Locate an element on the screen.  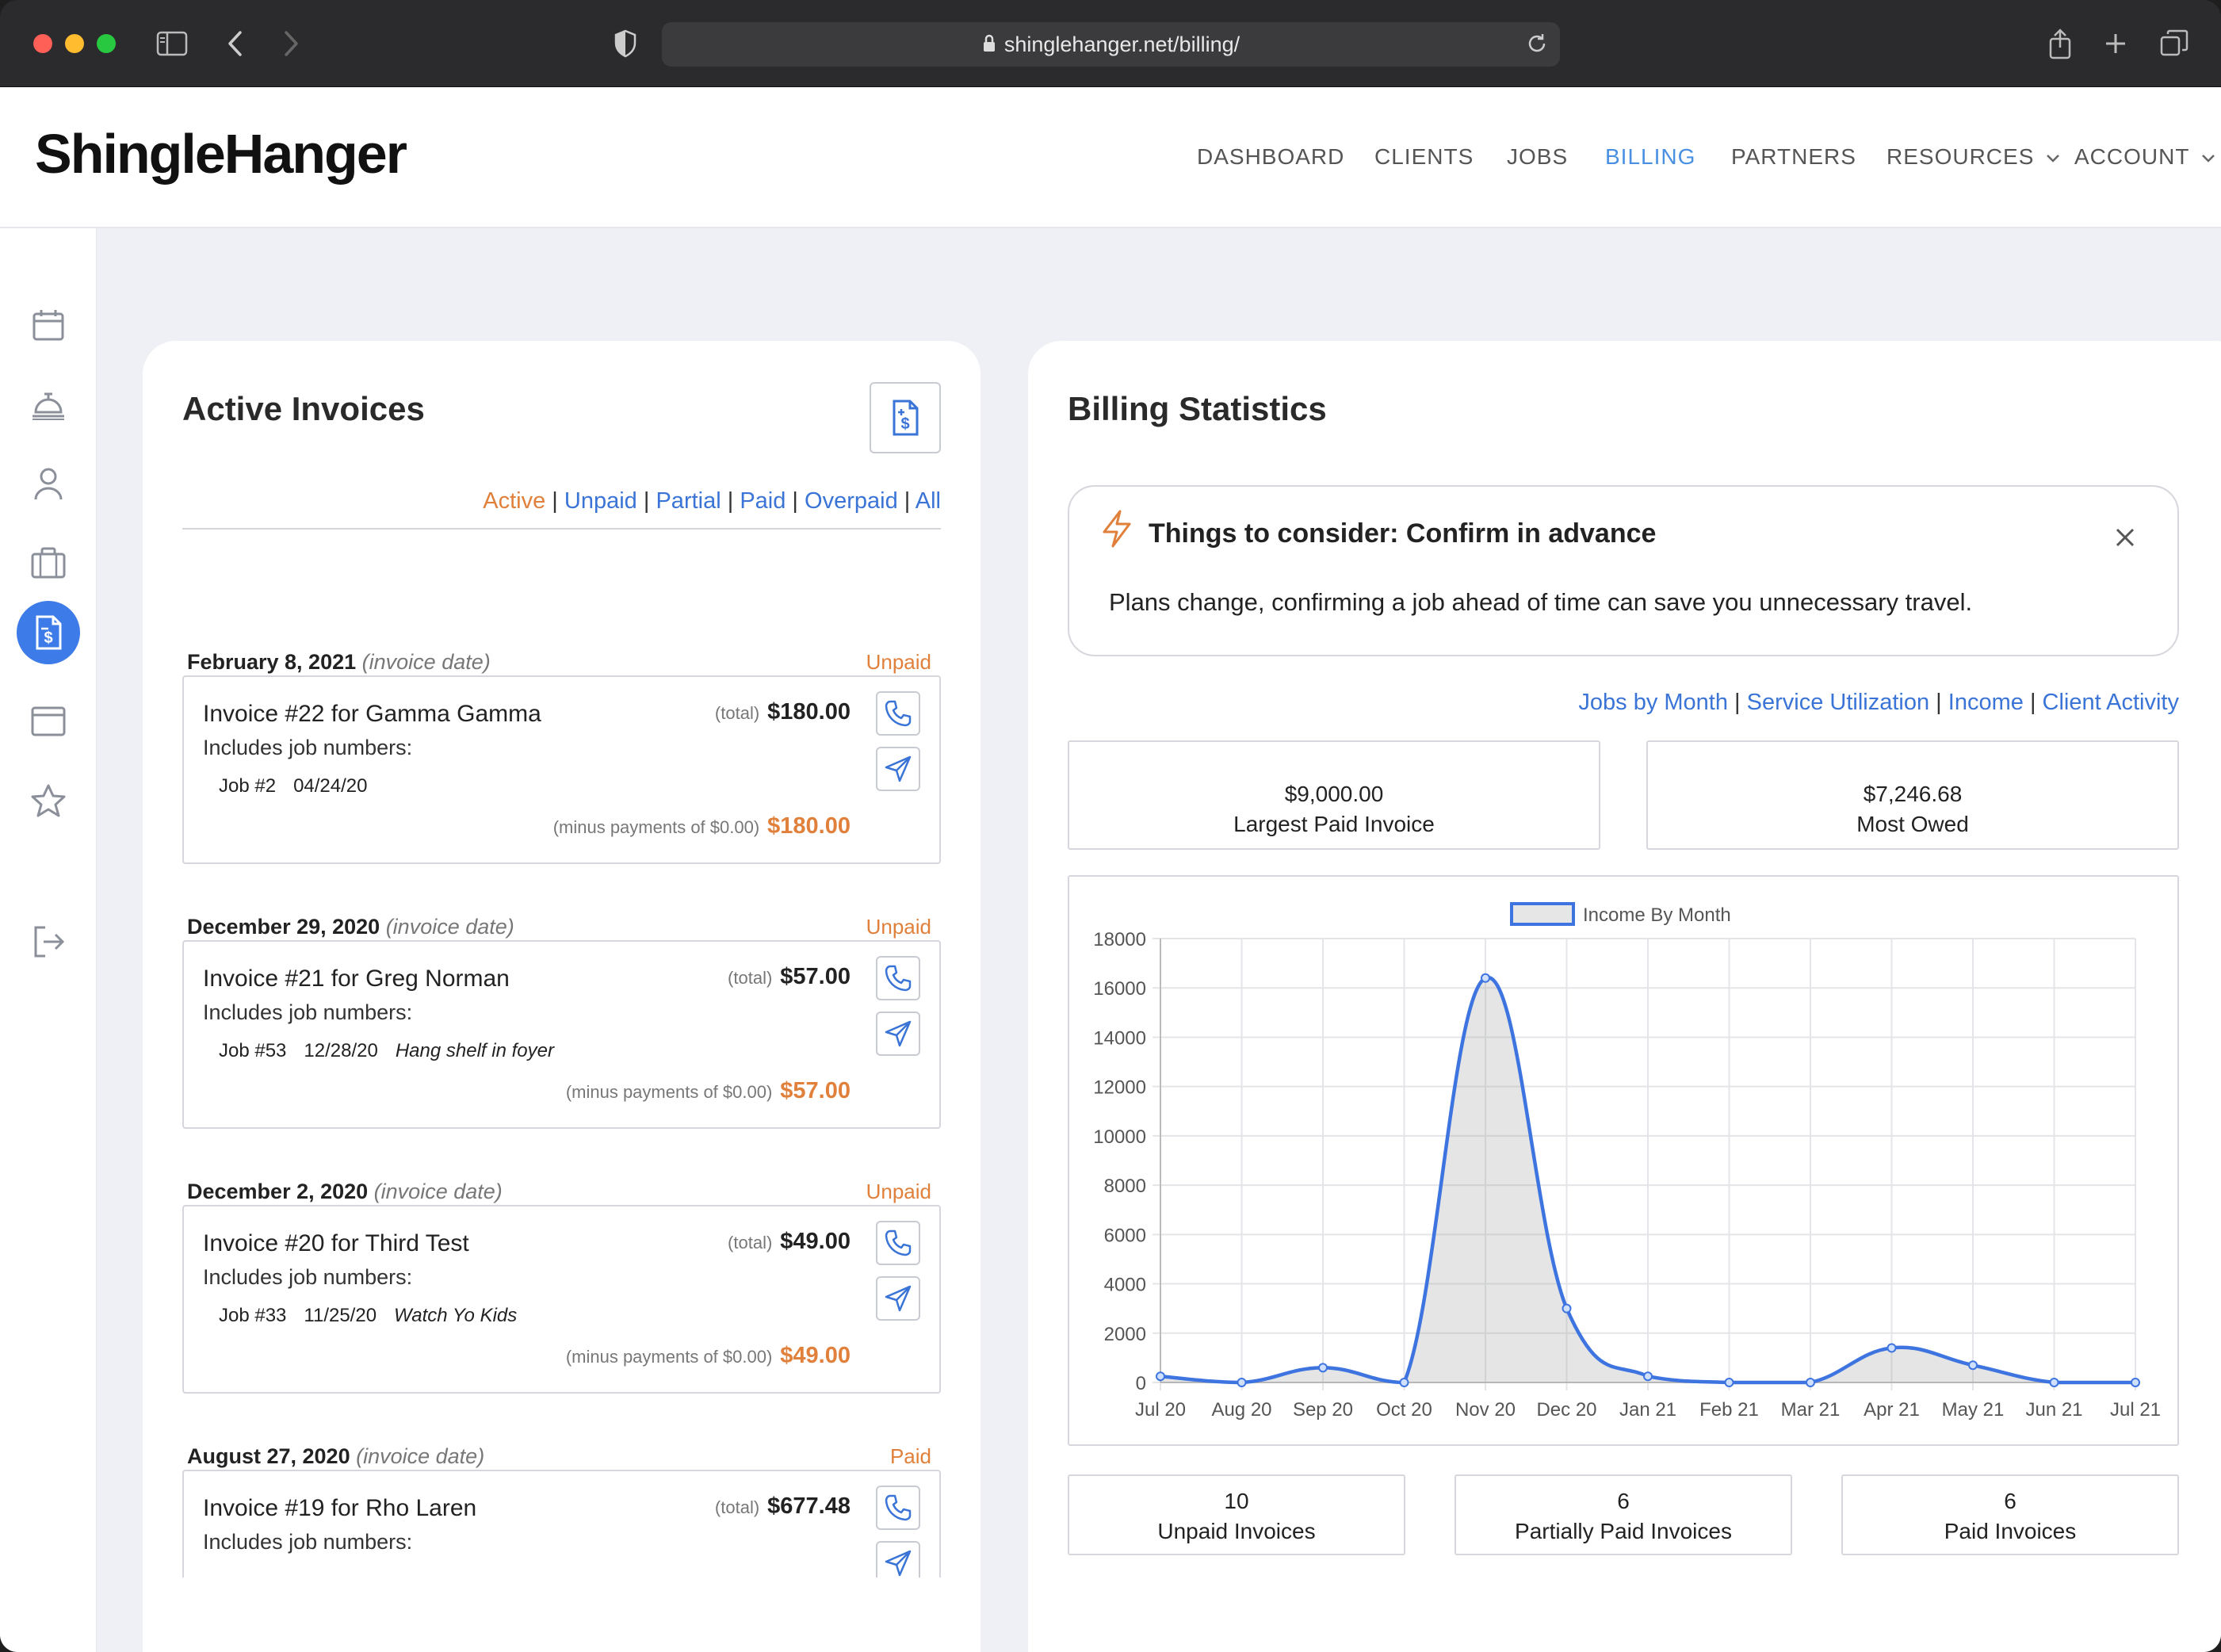
browser-window-icon is located at coordinates (48, 721).